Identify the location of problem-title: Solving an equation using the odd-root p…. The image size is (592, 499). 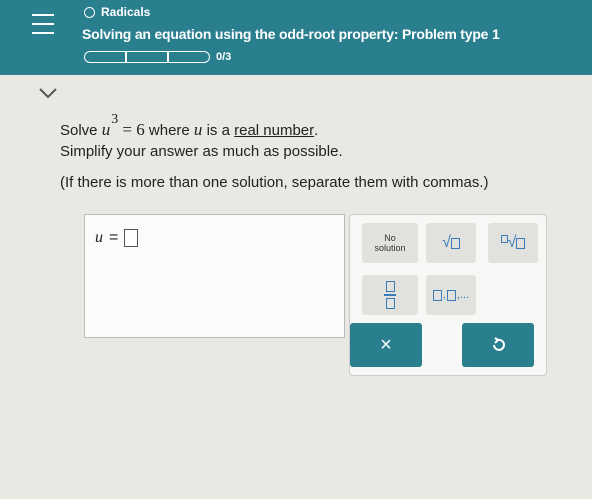
(291, 34).